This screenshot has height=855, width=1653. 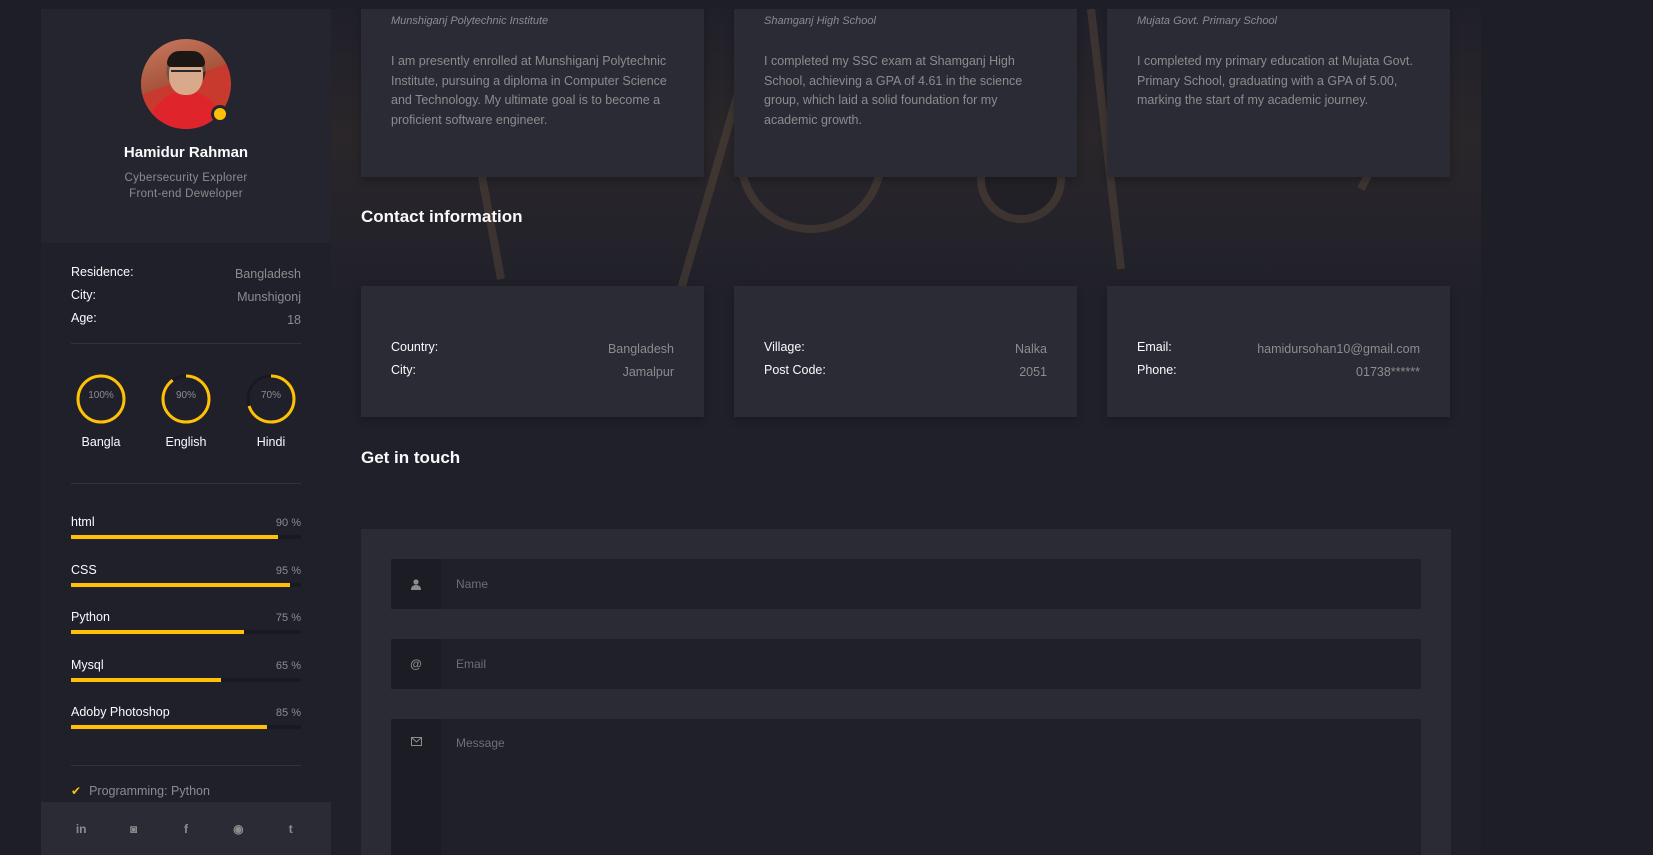 I want to click on language-bangla: 100% Bangla, so click(x=101, y=411).